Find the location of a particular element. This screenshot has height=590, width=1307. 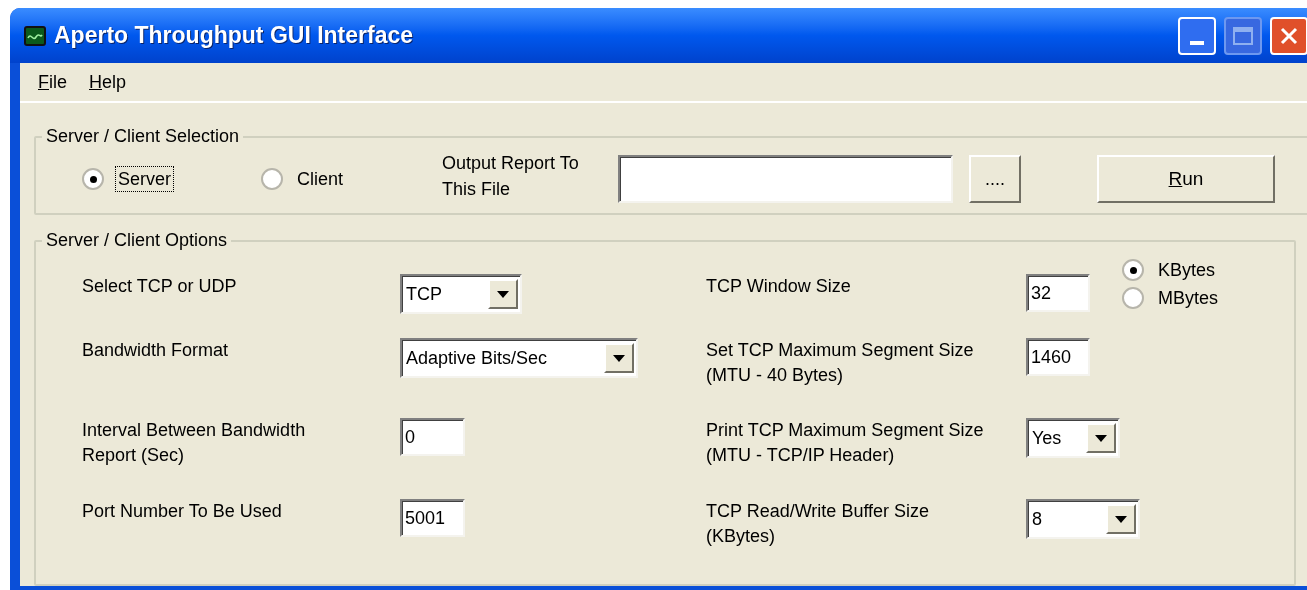

app-icon is located at coordinates (35, 35).